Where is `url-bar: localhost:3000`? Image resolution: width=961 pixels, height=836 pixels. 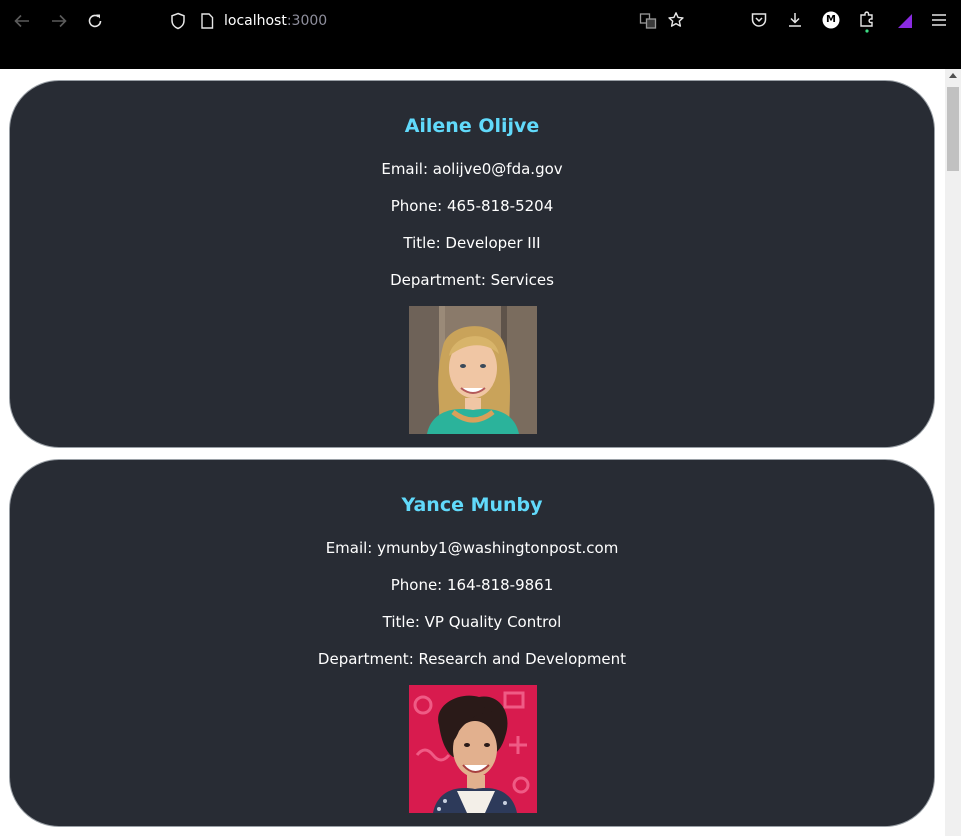 url-bar: localhost:3000 is located at coordinates (275, 21).